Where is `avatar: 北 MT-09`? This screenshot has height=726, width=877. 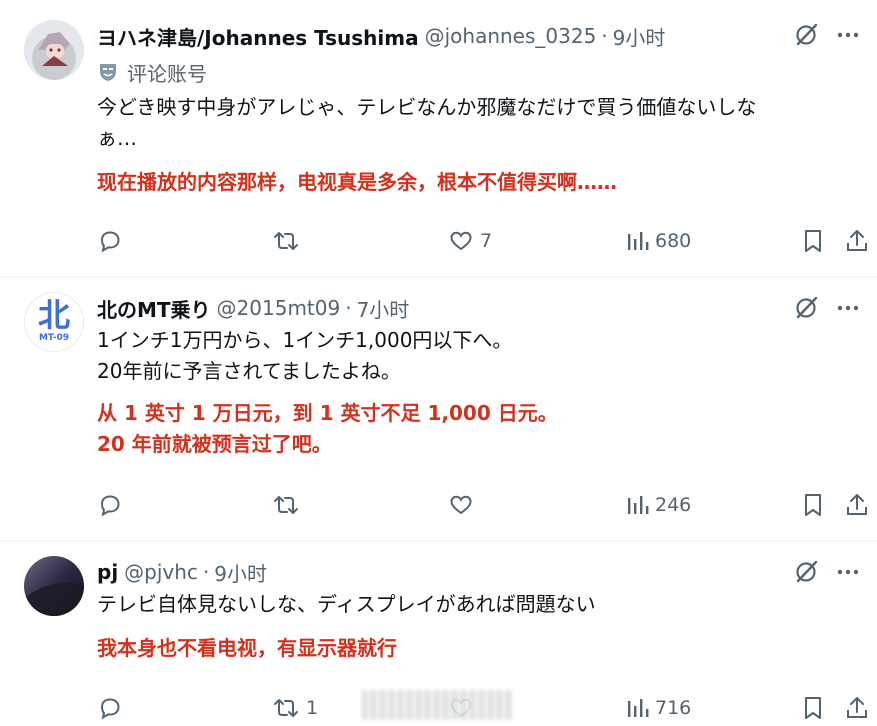 avatar: 北 MT-09 is located at coordinates (54, 322).